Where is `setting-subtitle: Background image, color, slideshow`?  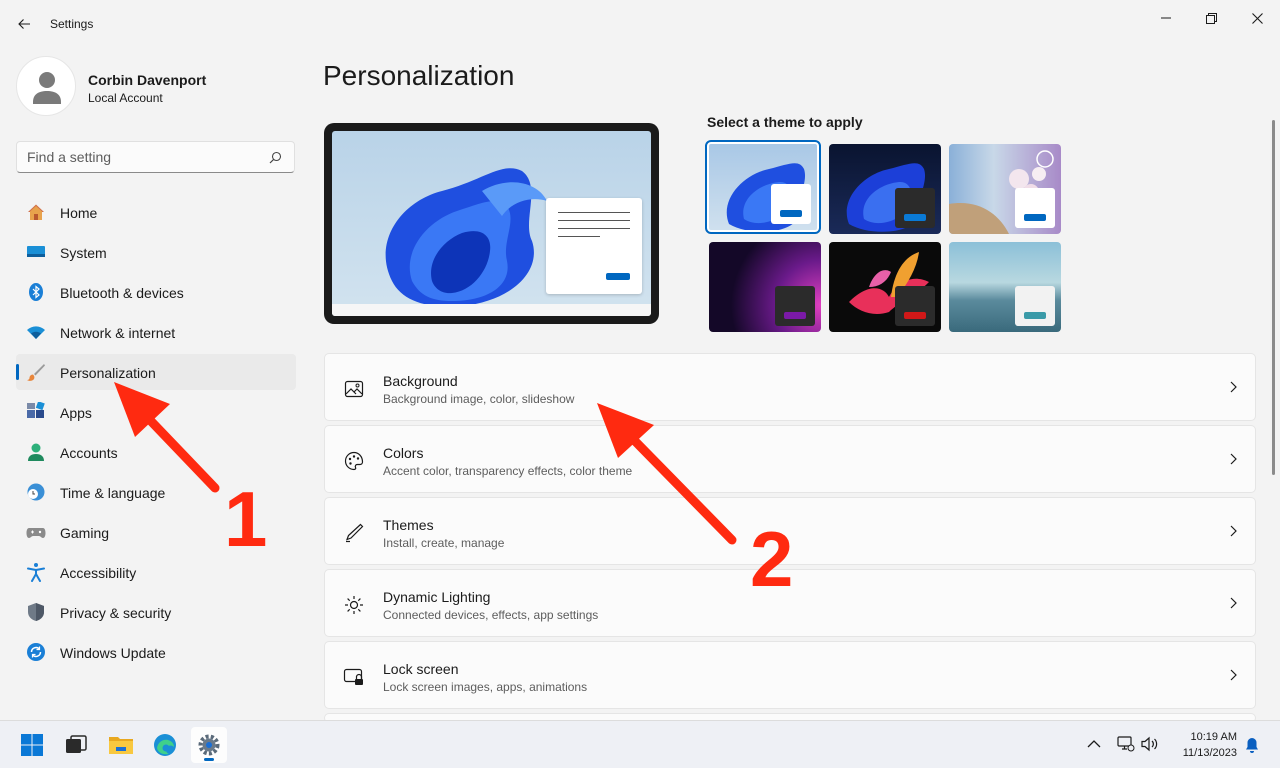
setting-subtitle: Background image, color, slideshow is located at coordinates (479, 399).